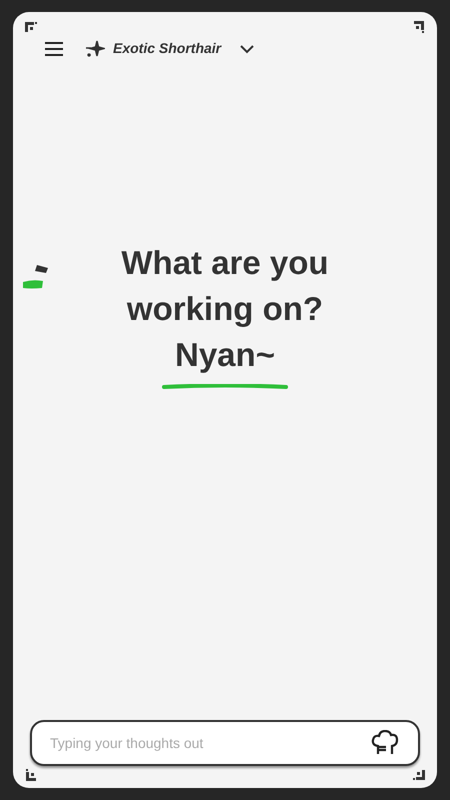 Image resolution: width=450 pixels, height=800 pixels. I want to click on chef-hat-icon, so click(385, 743).